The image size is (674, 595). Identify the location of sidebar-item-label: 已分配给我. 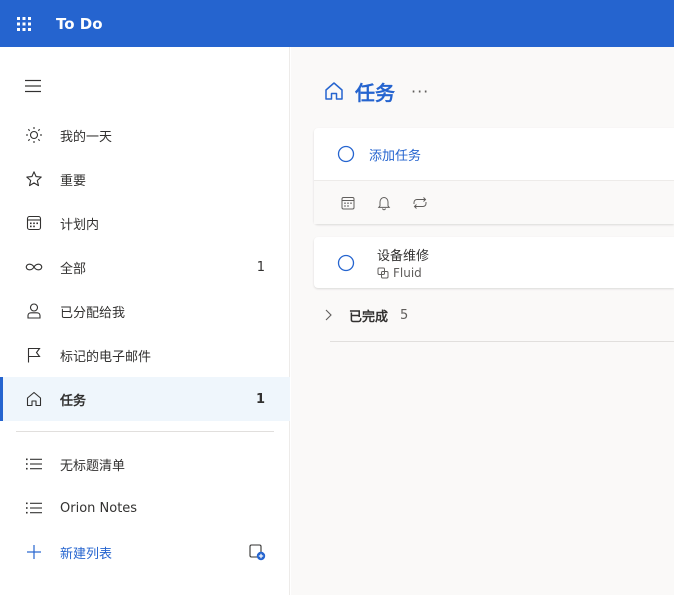
(93, 313).